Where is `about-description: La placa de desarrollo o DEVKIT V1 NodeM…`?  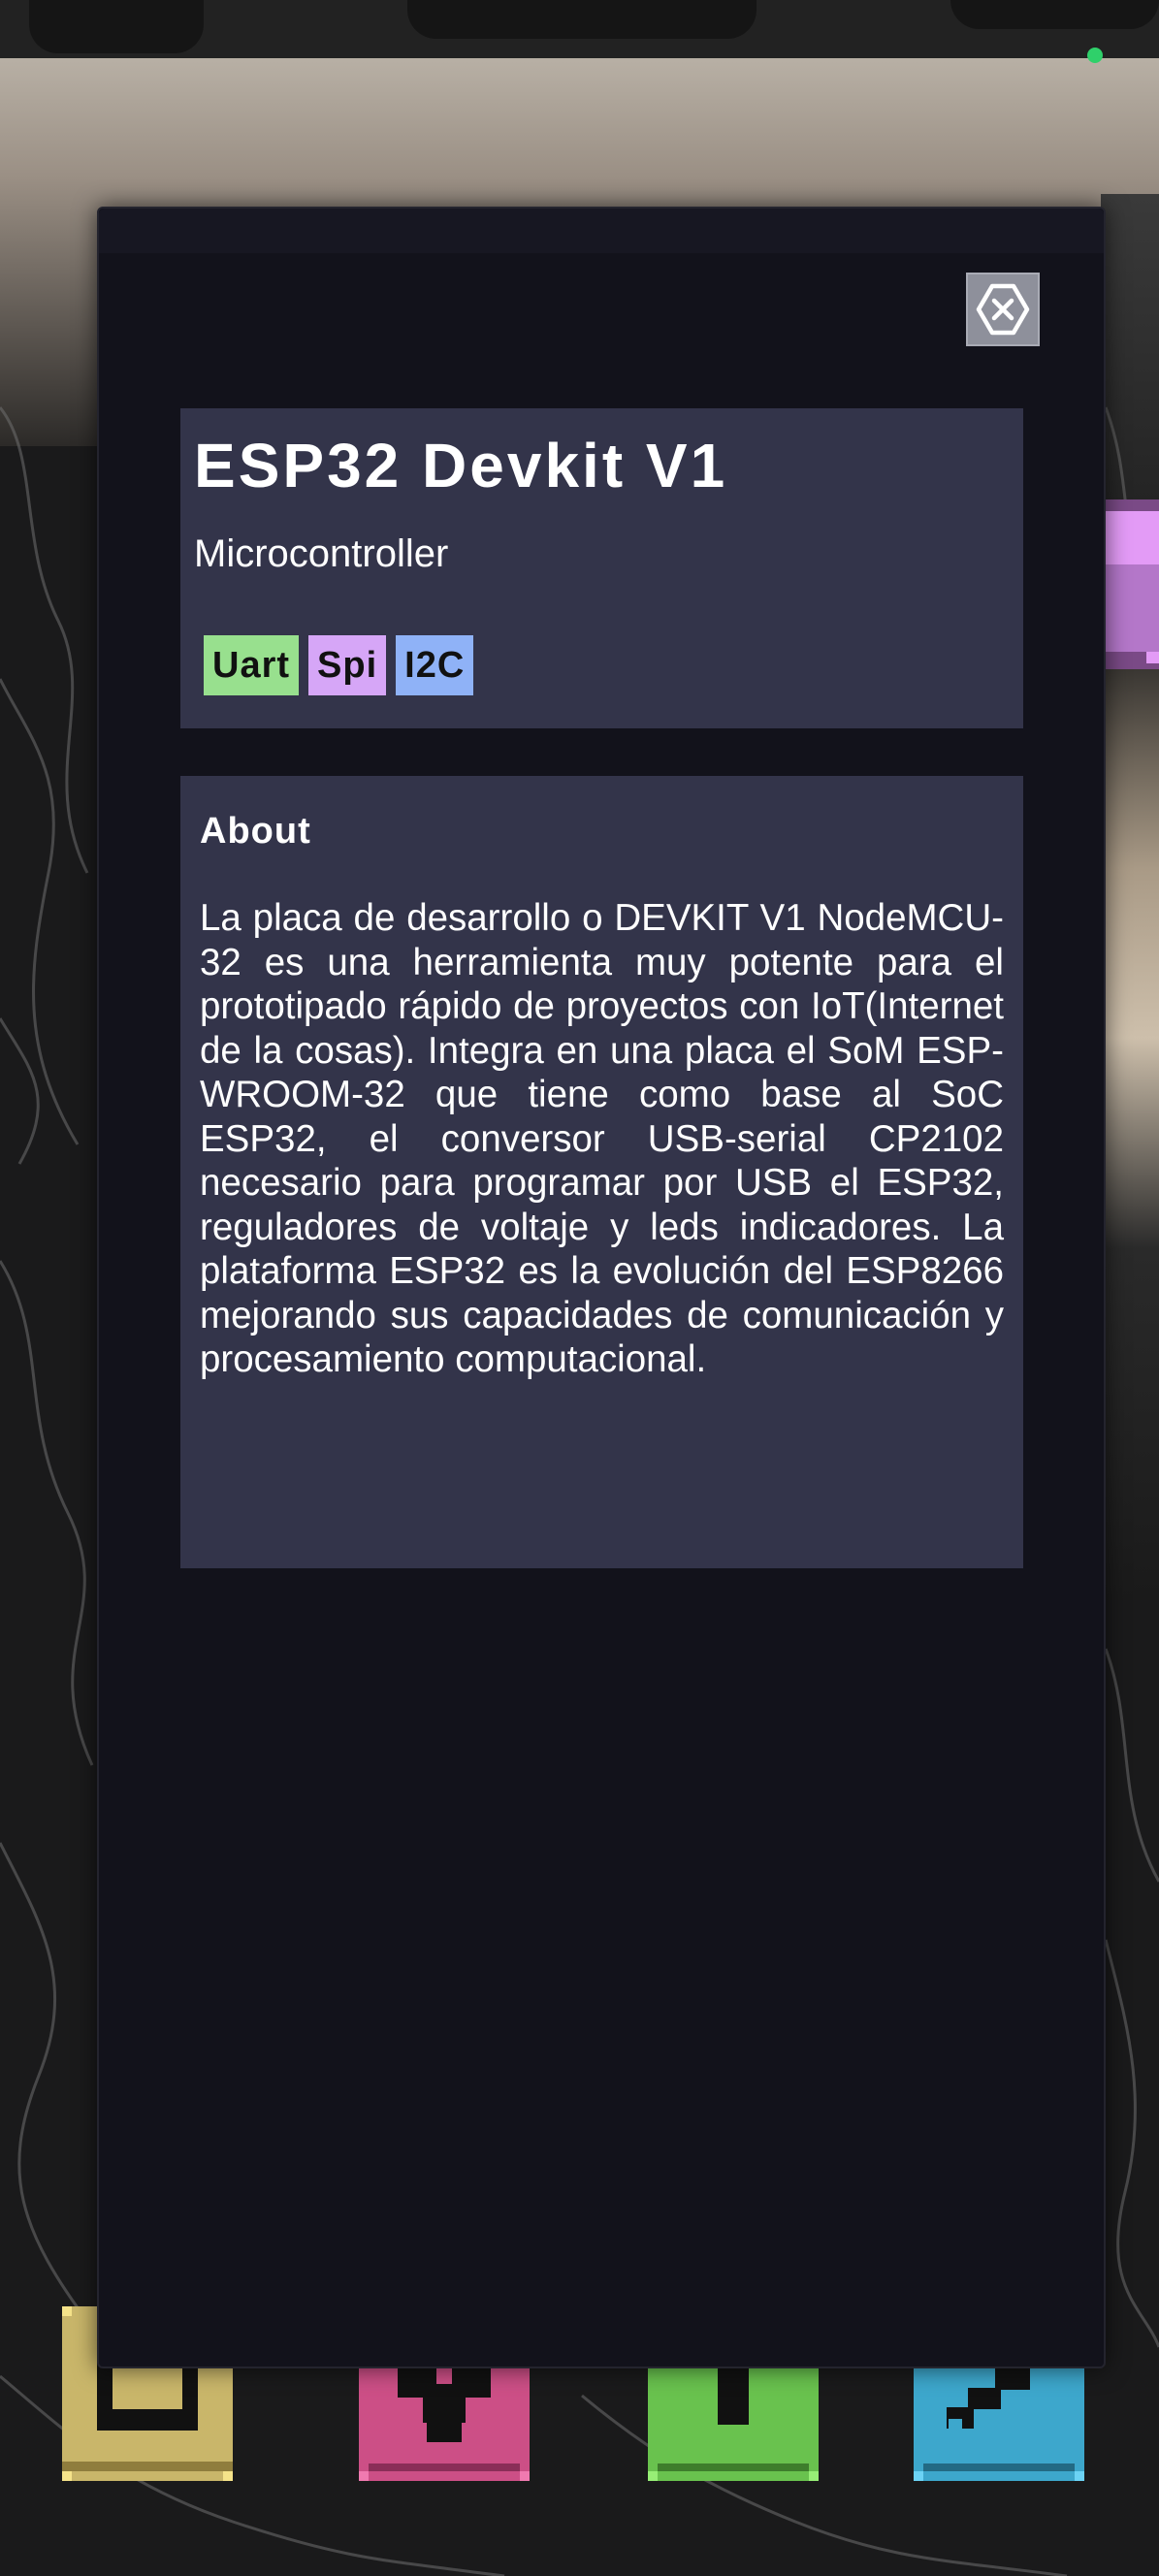
about-description: La placa de desarrollo o DEVKIT V1 NodeM… is located at coordinates (602, 1138).